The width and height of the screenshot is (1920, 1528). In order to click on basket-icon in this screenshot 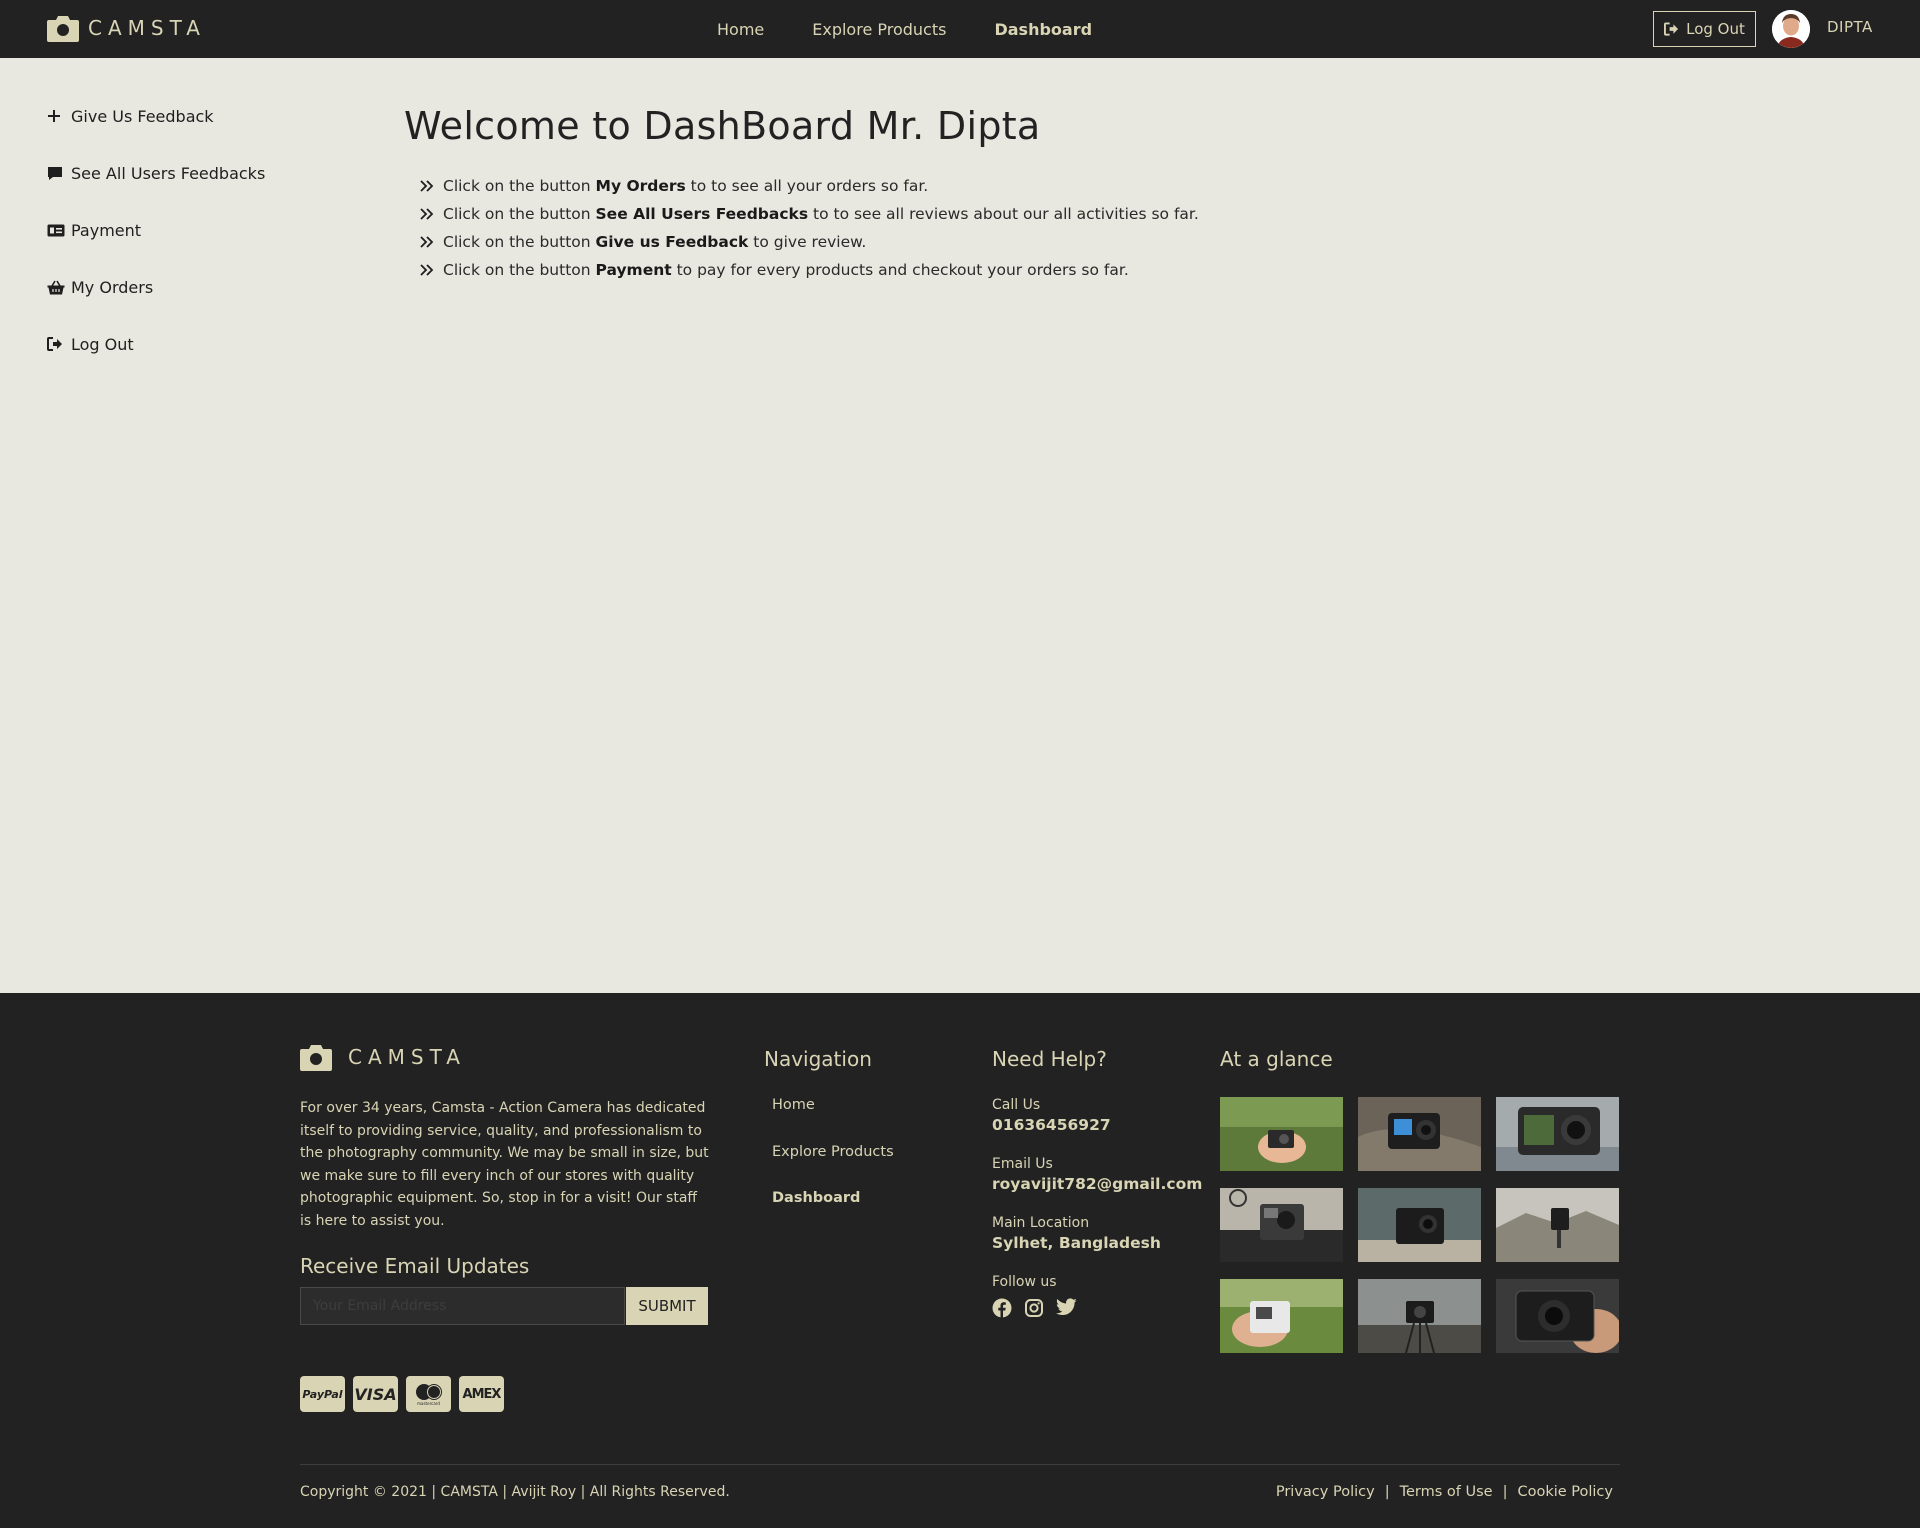, I will do `click(56, 287)`.